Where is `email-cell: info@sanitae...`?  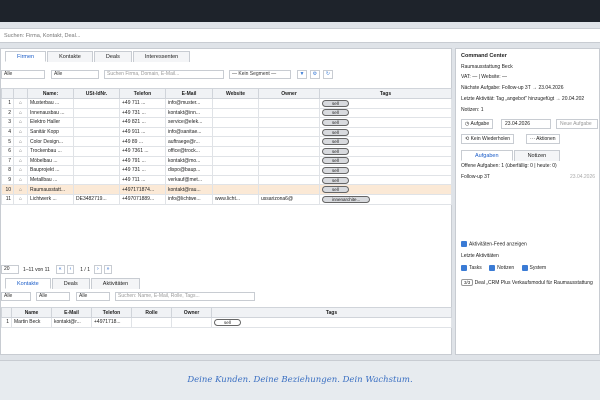
email-cell: info@sanitae... is located at coordinates (189, 132).